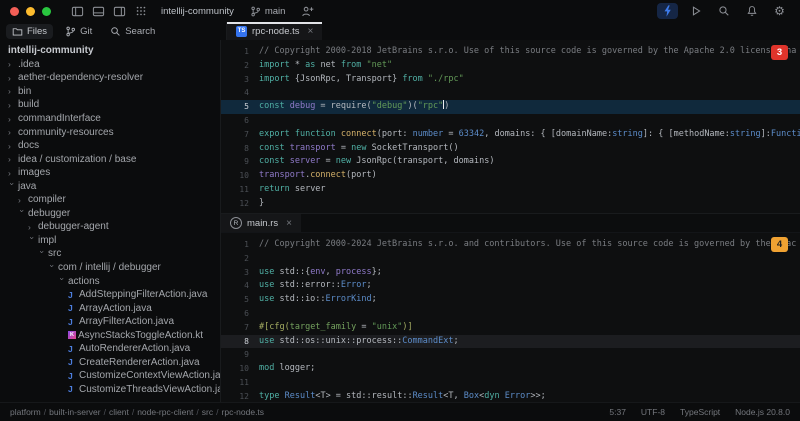  What do you see at coordinates (110, 92) in the screenshot?
I see `tree-item: › bin` at bounding box center [110, 92].